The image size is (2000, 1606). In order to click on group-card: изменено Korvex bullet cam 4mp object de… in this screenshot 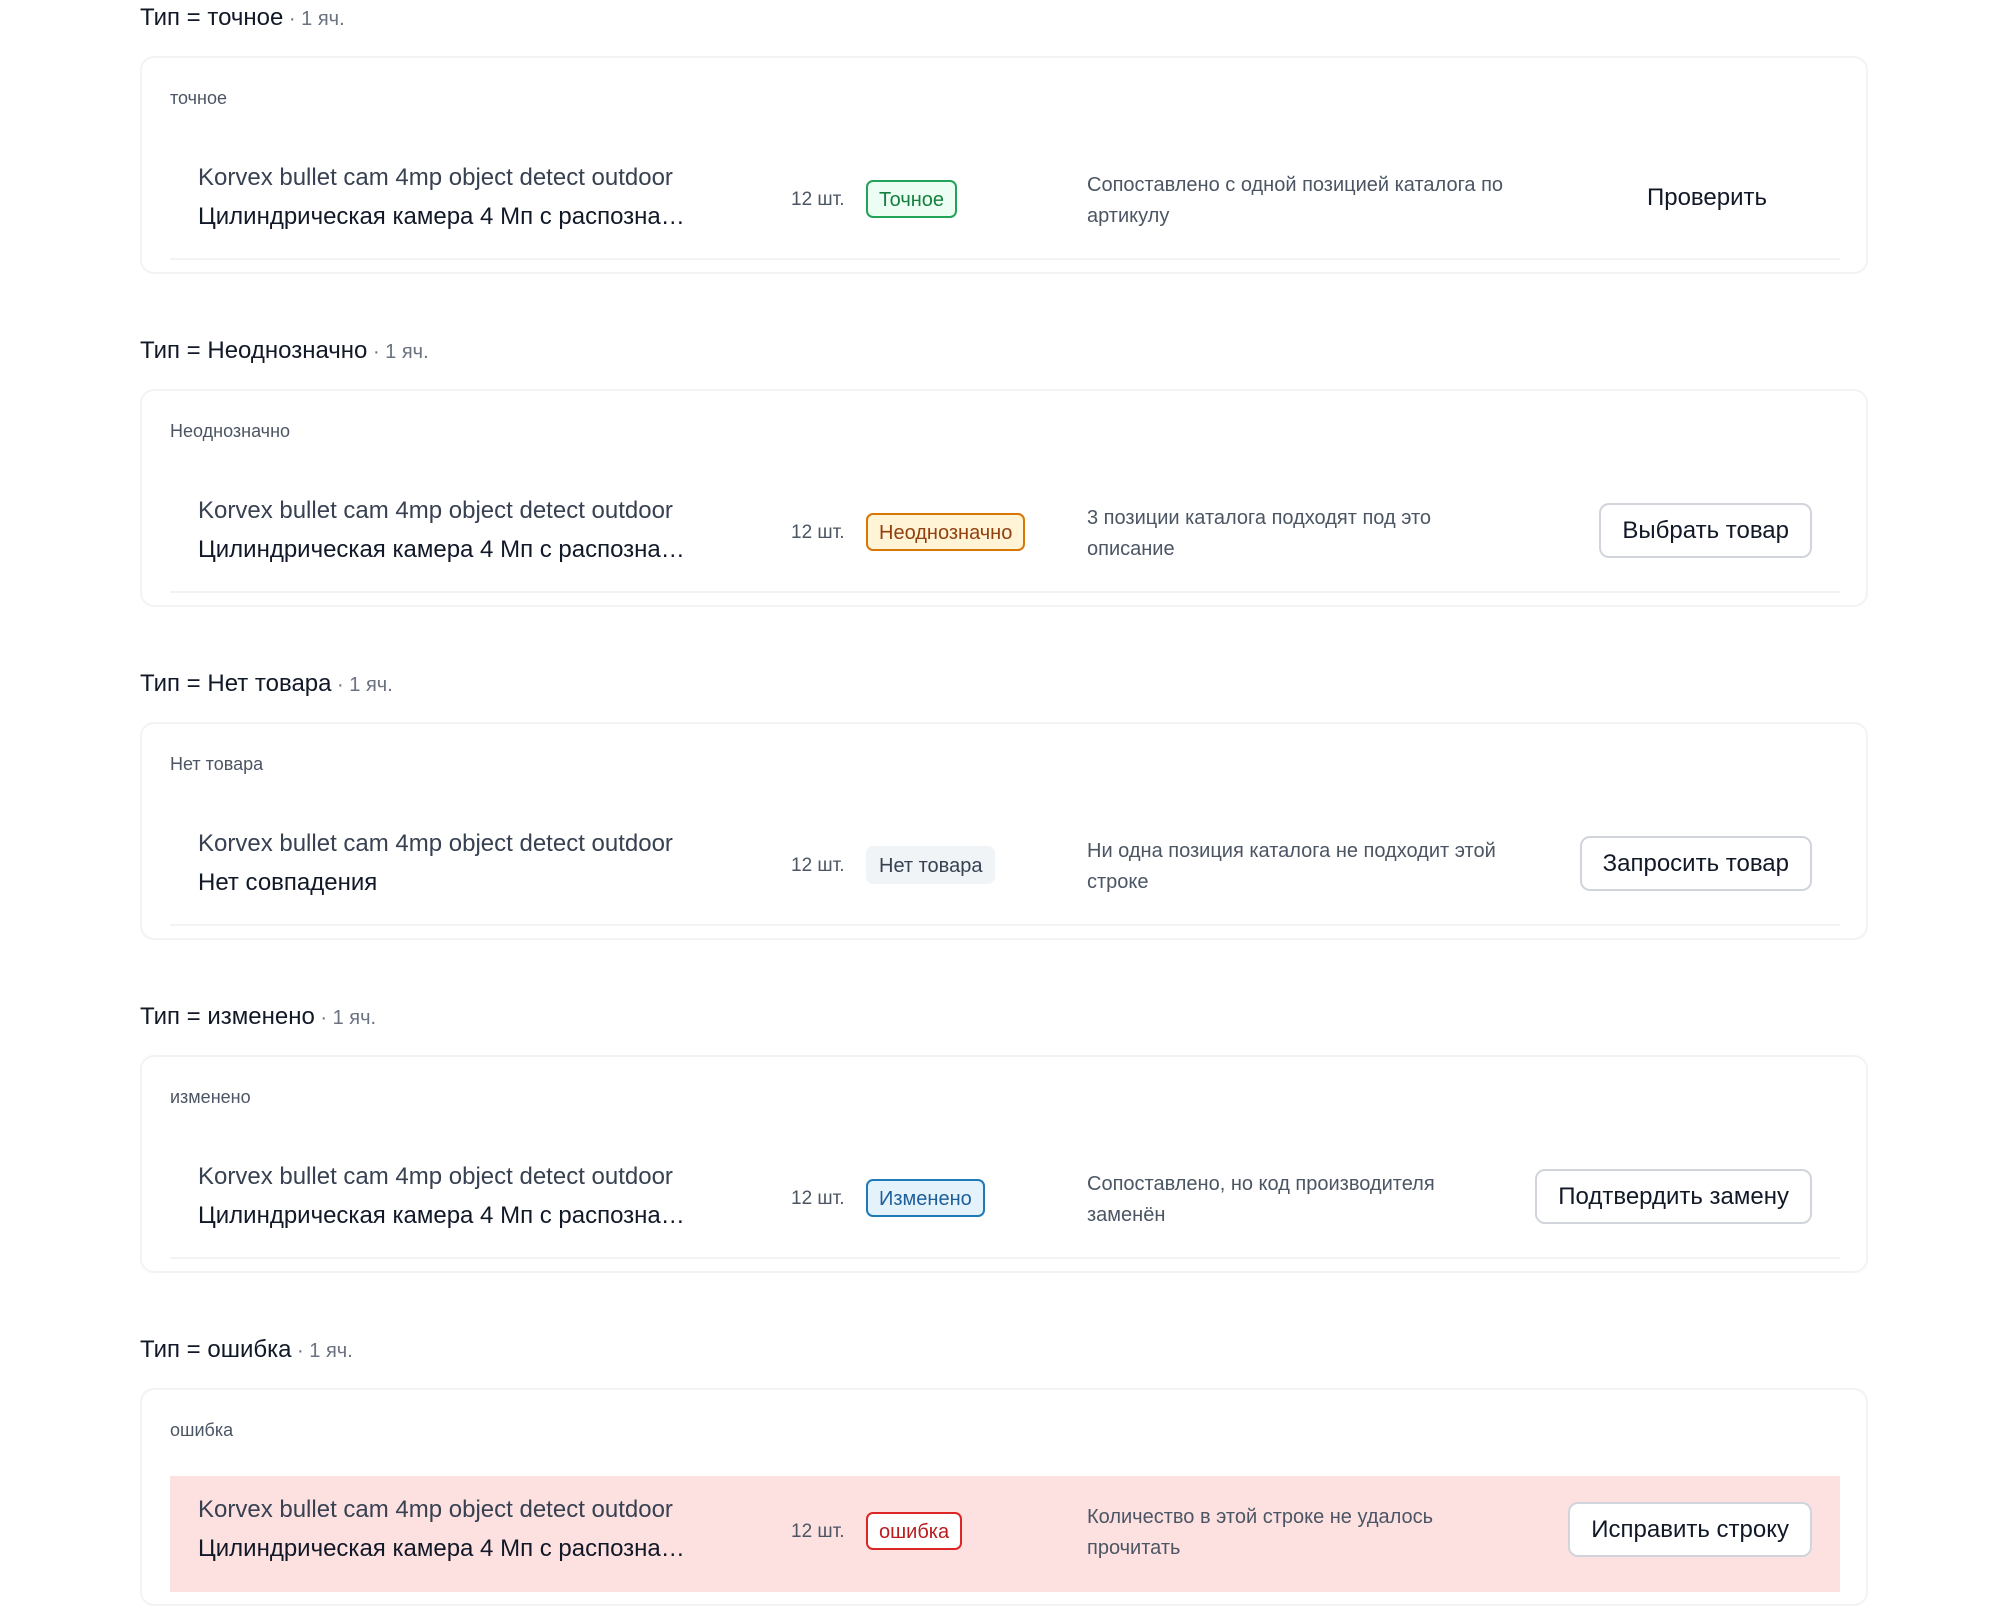, I will do `click(1004, 1164)`.